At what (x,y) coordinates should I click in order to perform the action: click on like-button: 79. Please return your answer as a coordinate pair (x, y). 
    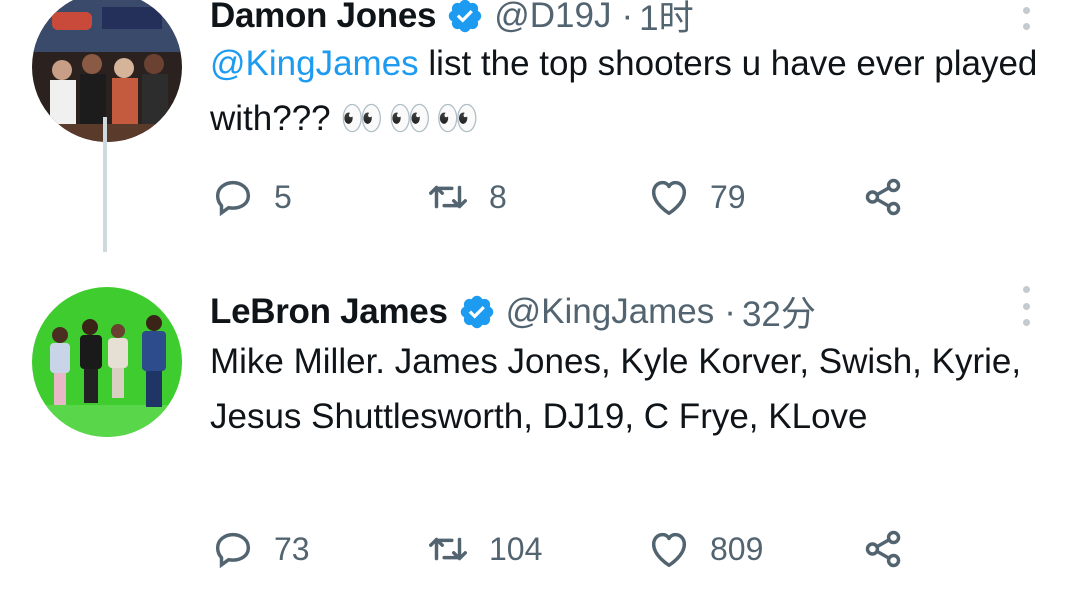
    Looking at the image, I should click on (696, 197).